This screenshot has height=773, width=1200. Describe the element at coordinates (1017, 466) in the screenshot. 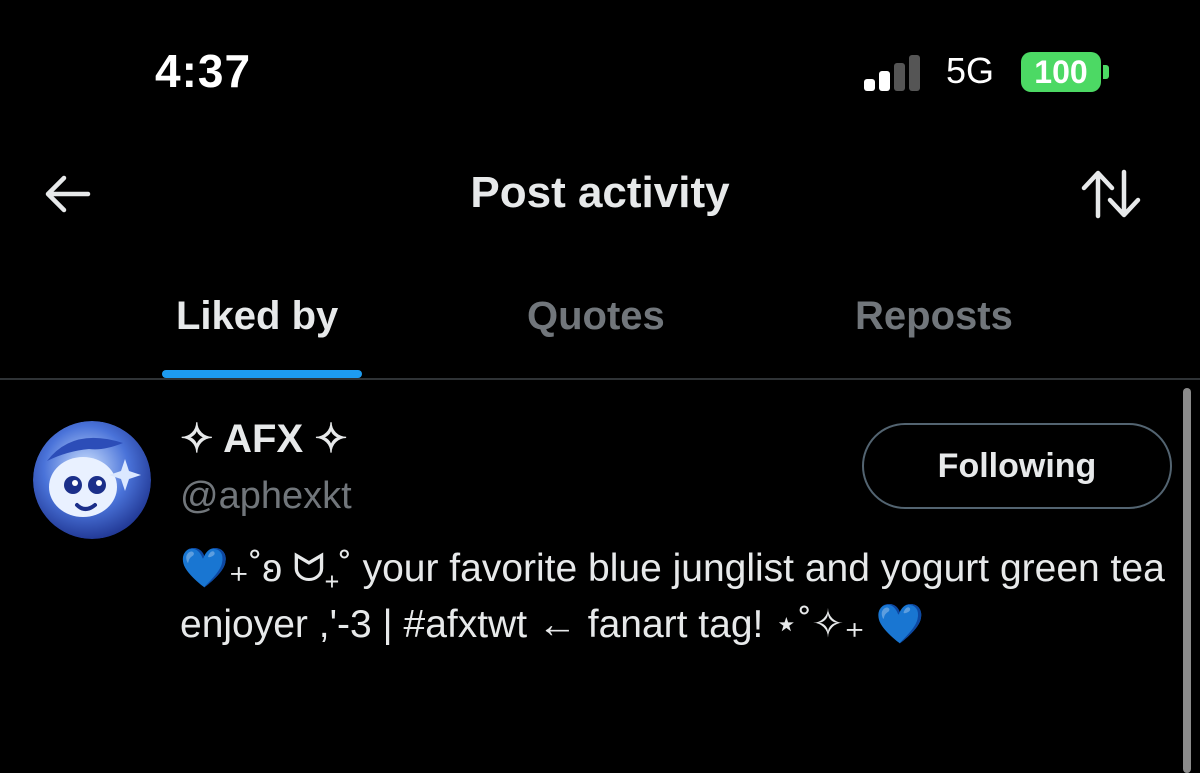

I see `following-button: Following` at that location.